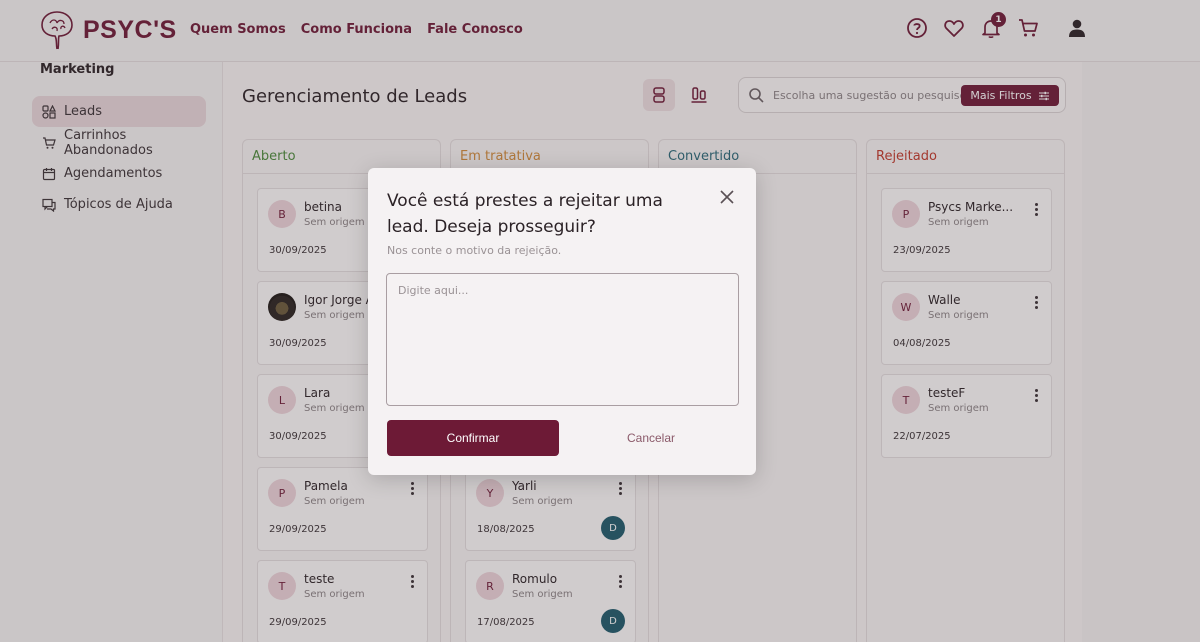  Describe the element at coordinates (562, 339) in the screenshot. I see `rejection-reason-input` at that location.